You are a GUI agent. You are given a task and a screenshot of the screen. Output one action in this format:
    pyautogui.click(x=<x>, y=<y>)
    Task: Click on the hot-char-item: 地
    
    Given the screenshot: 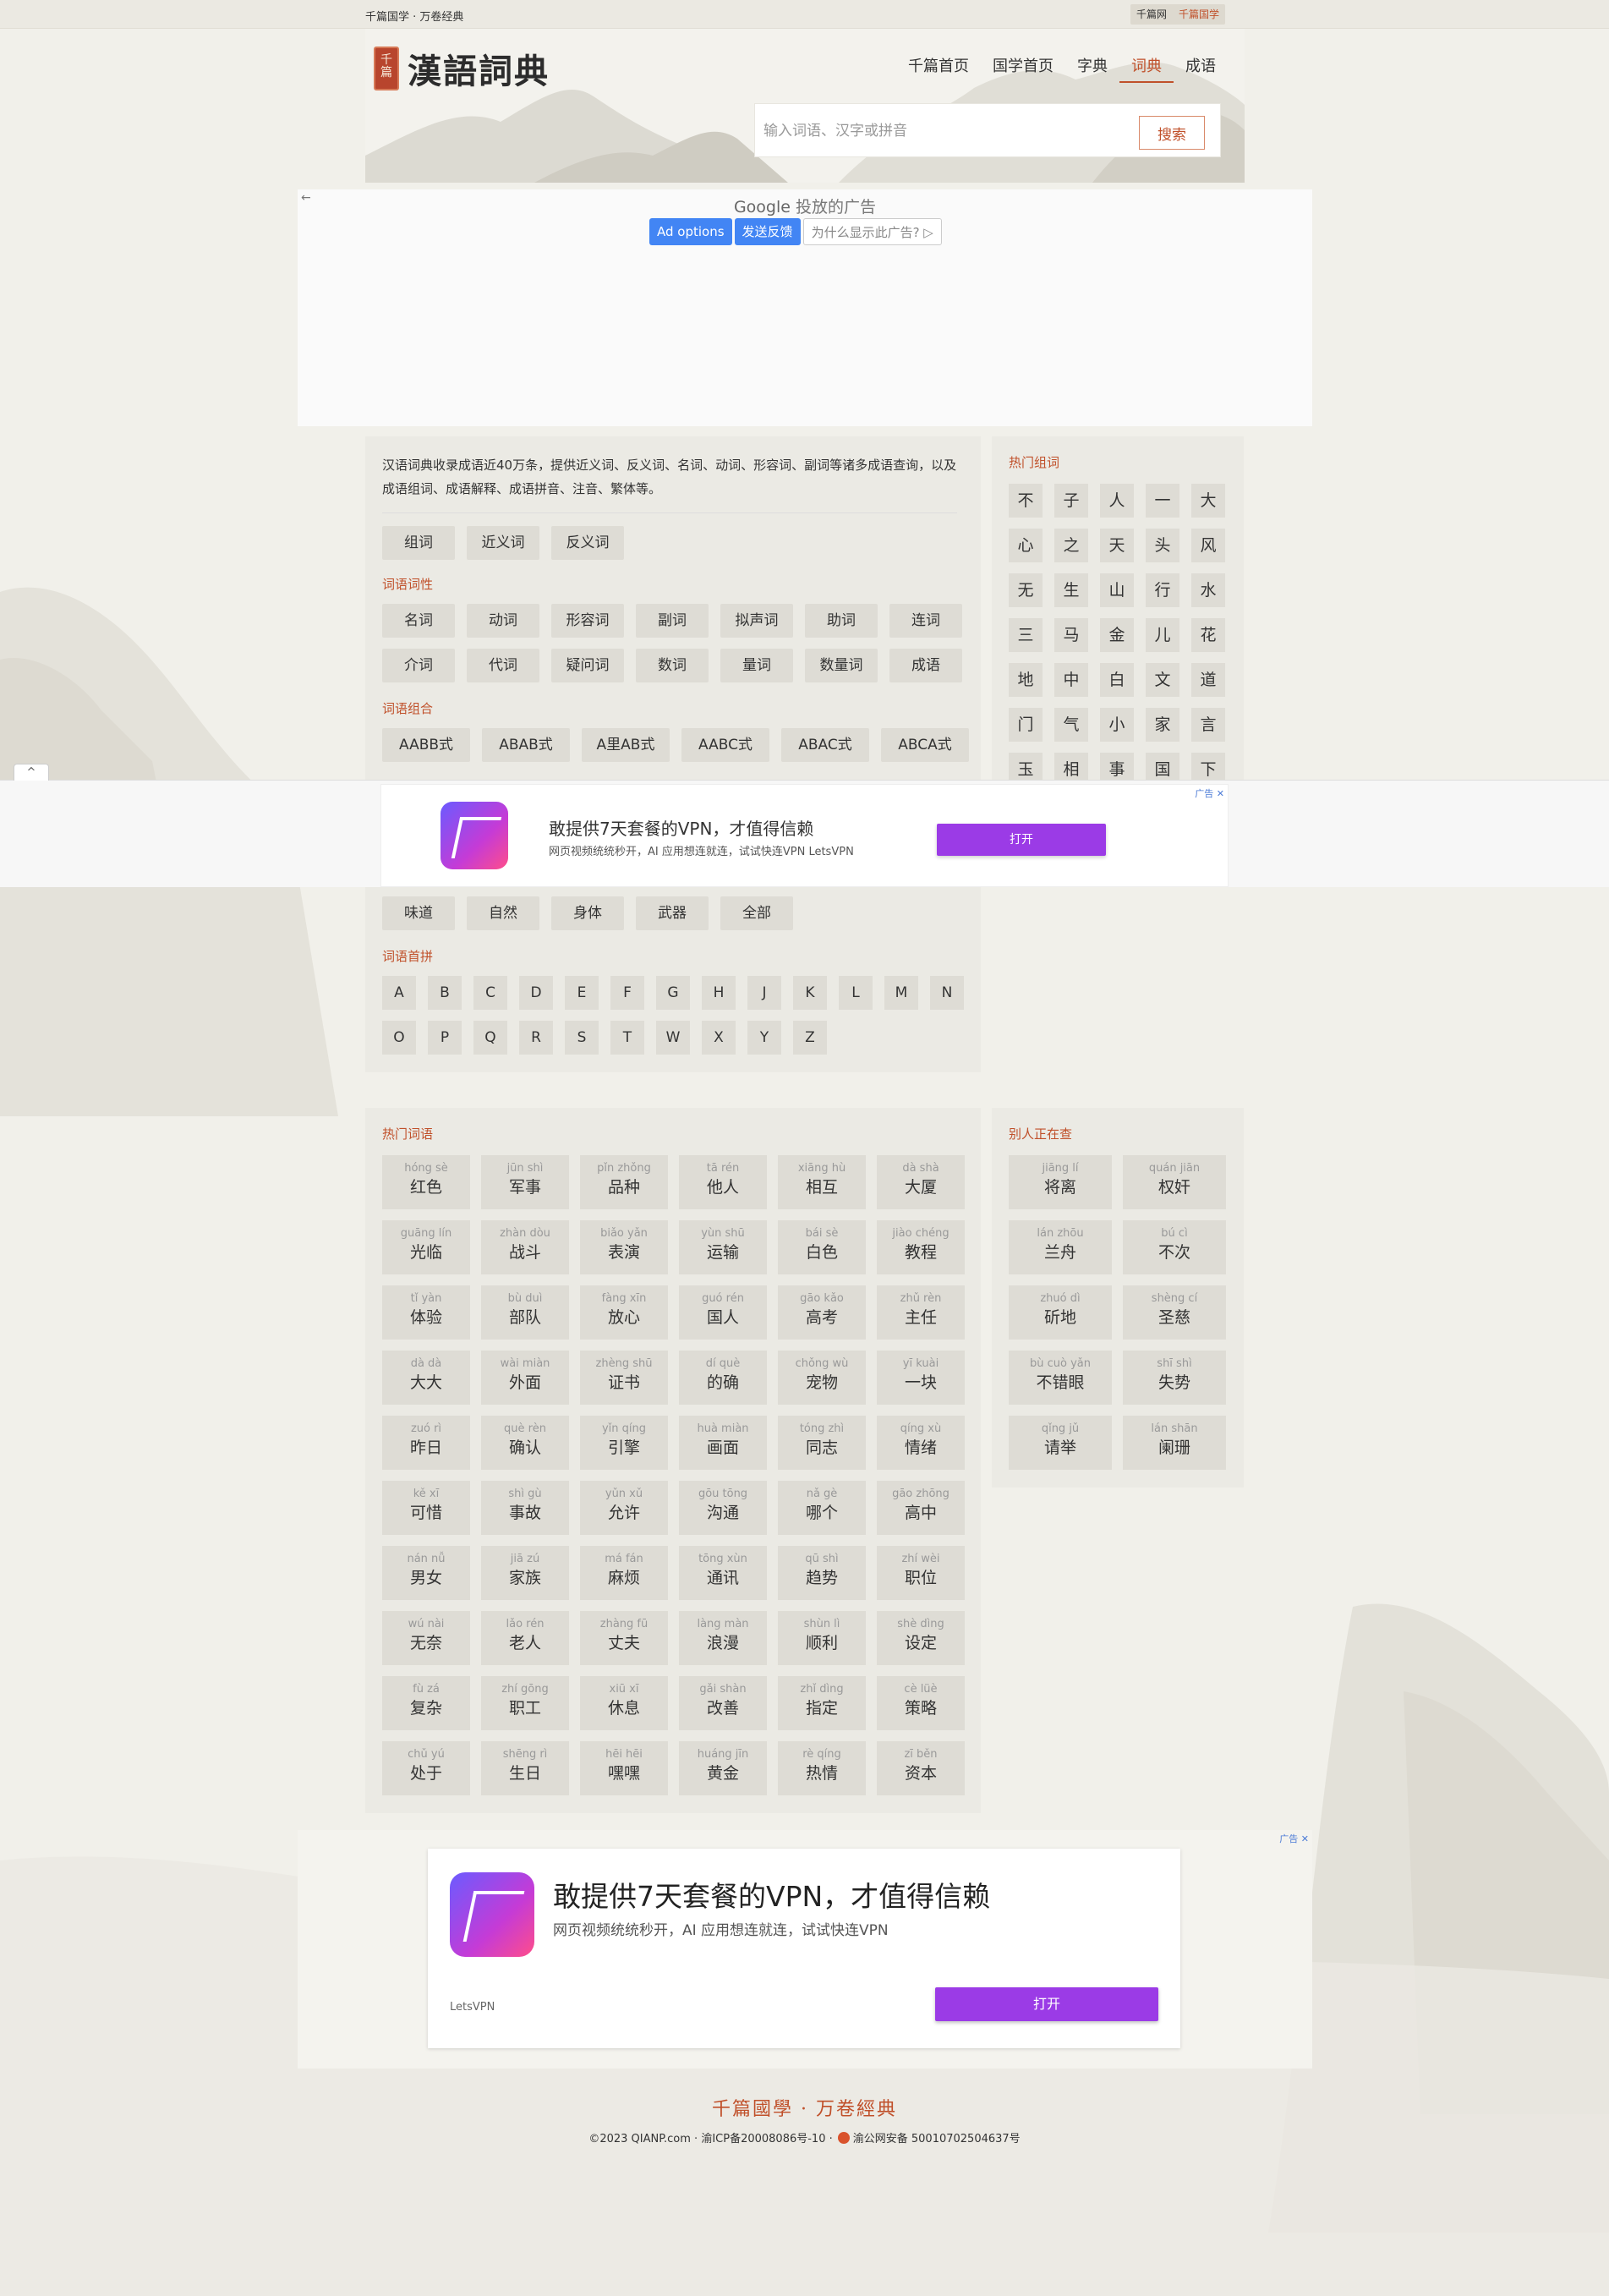 What is the action you would take?
    pyautogui.click(x=1026, y=680)
    